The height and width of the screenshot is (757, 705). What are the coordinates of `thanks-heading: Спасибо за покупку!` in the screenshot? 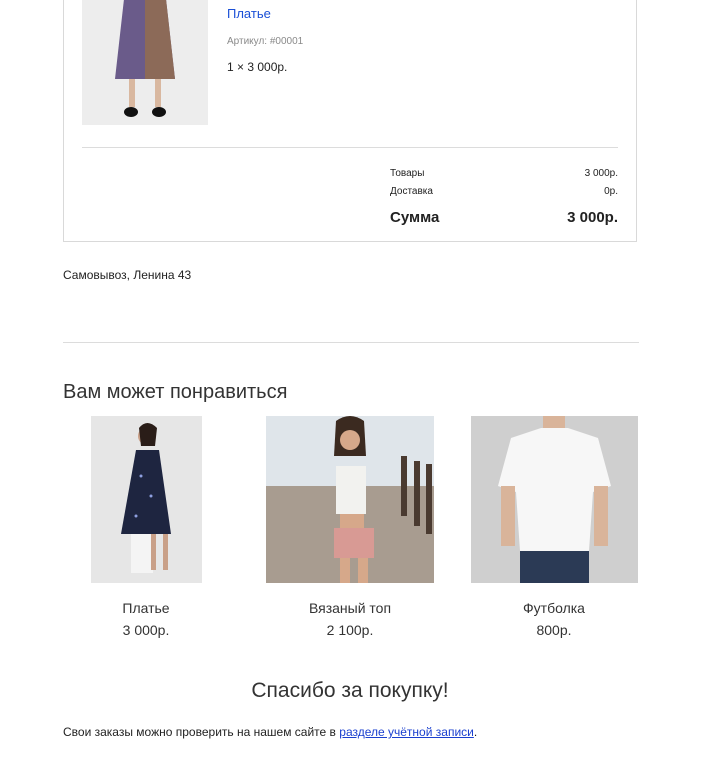 It's located at (350, 690).